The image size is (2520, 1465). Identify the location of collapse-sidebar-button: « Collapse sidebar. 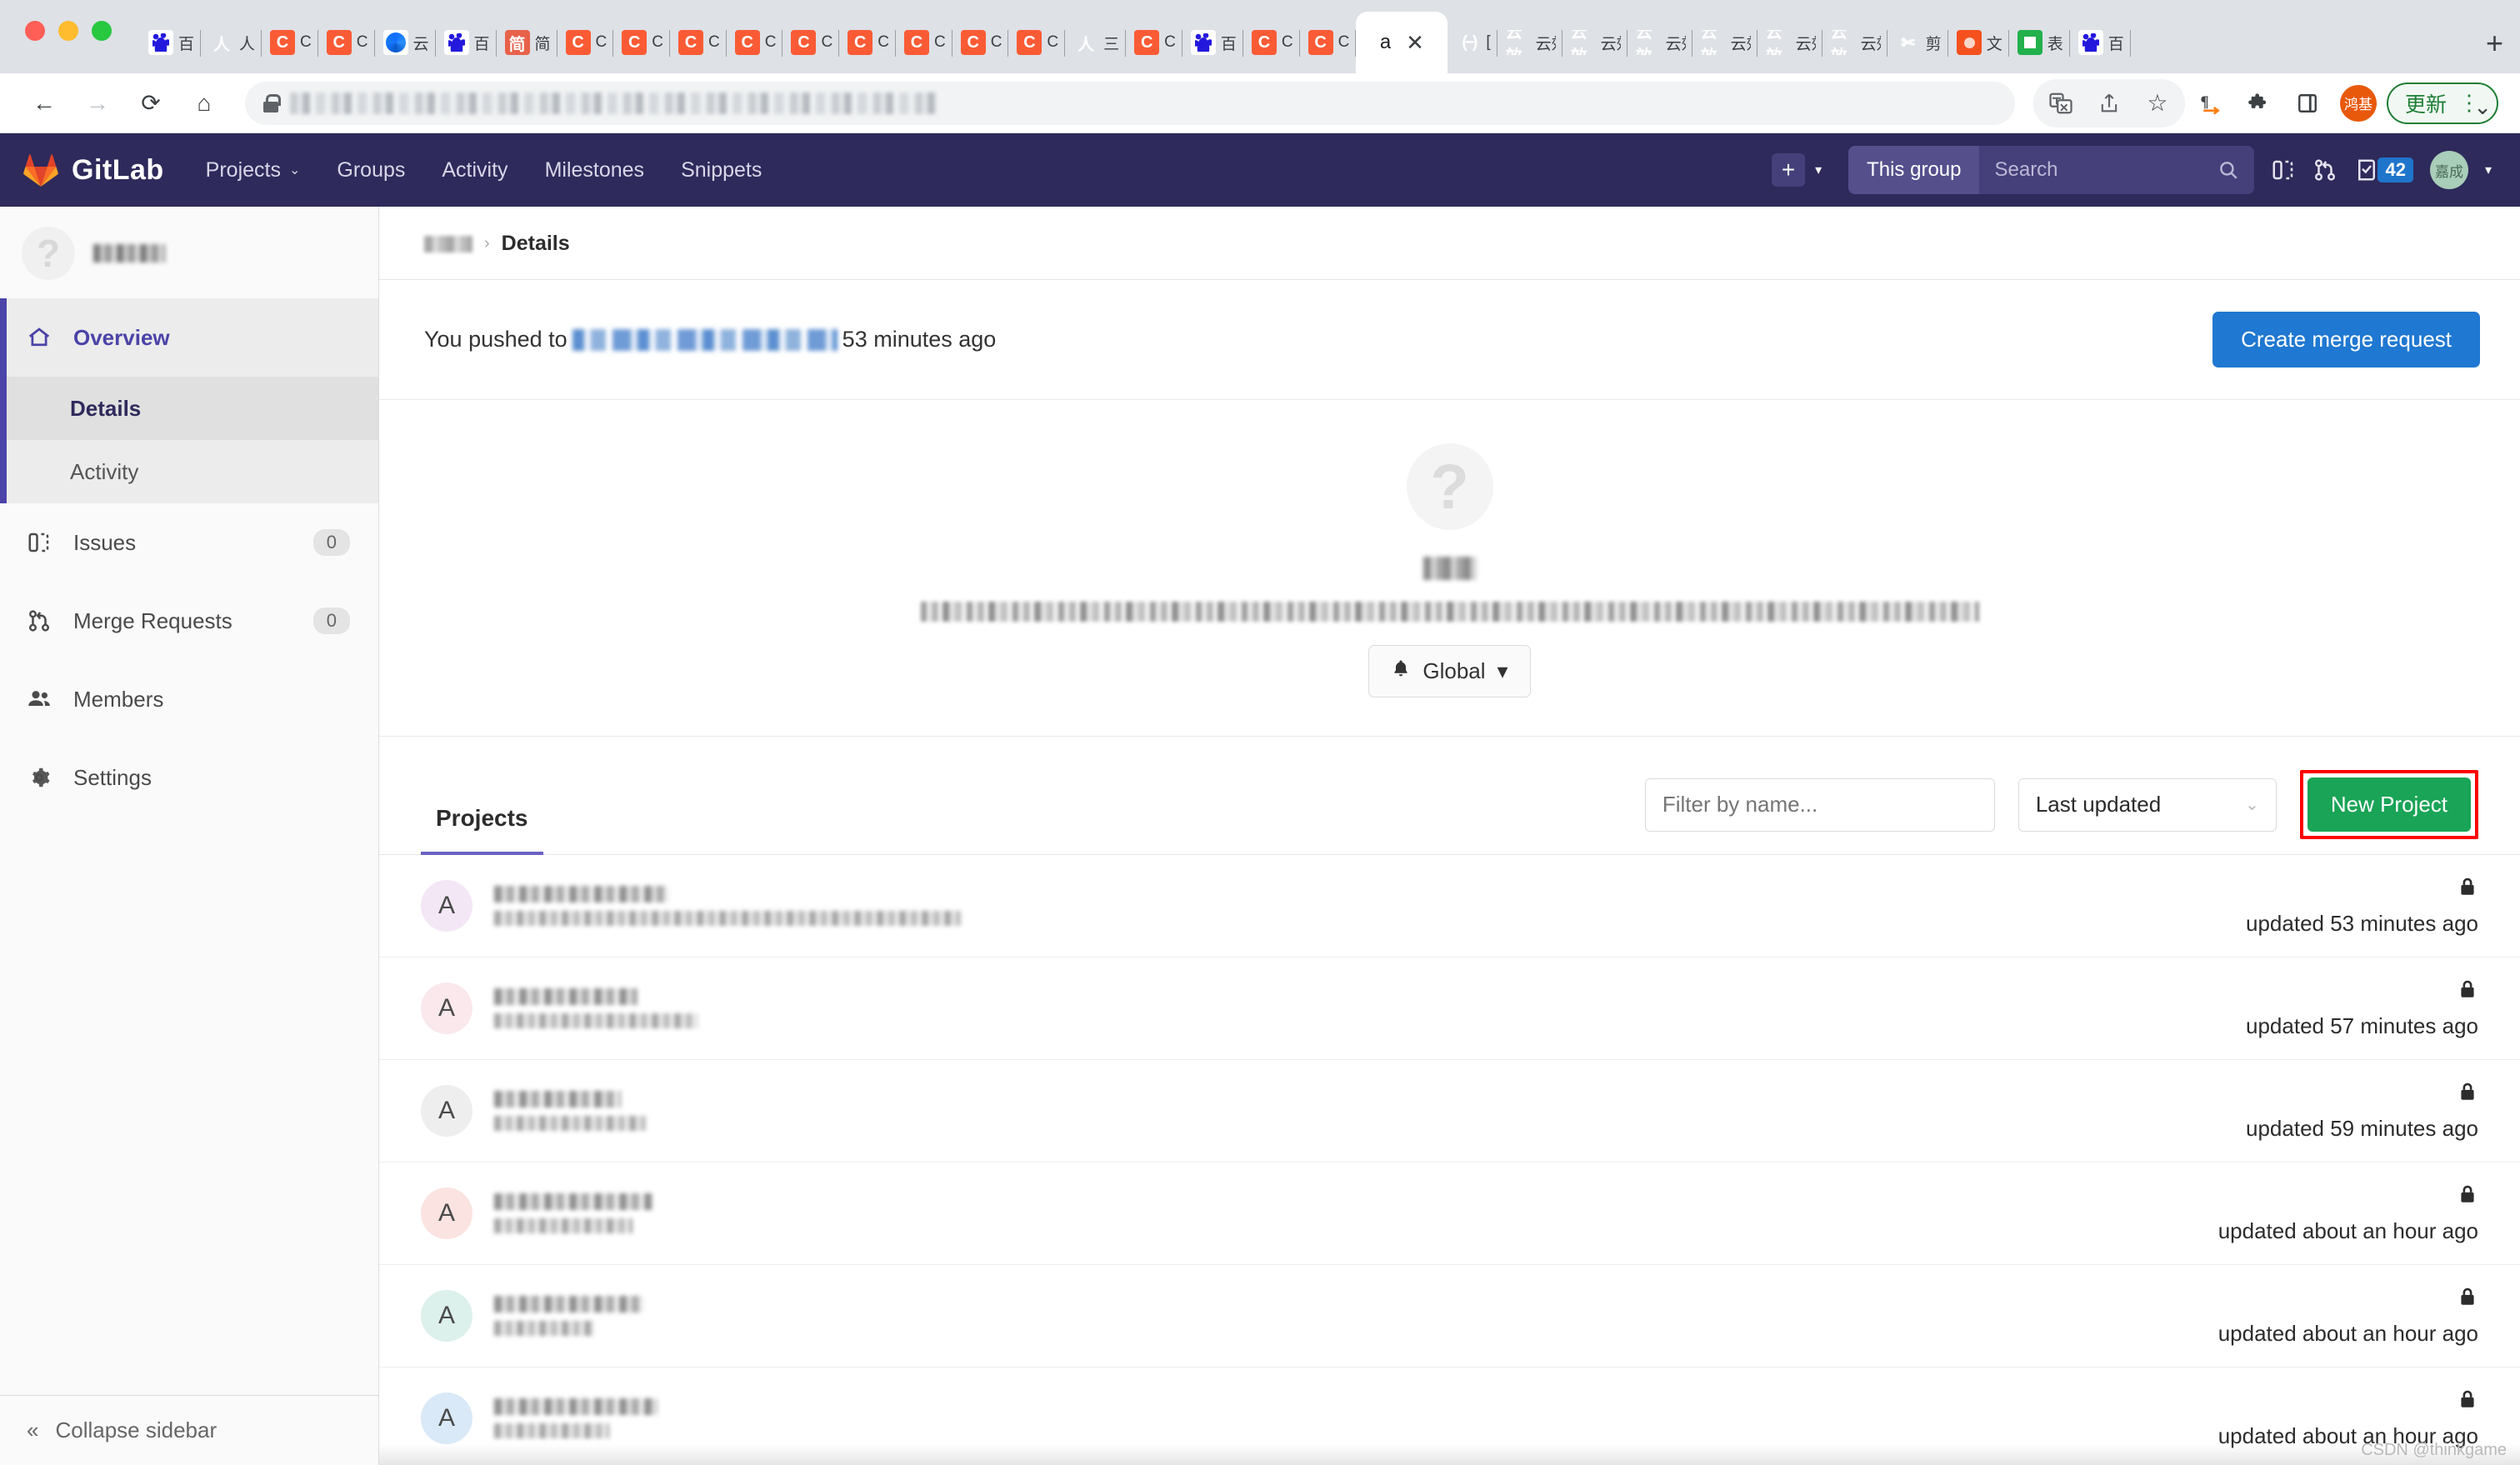
(189, 1430).